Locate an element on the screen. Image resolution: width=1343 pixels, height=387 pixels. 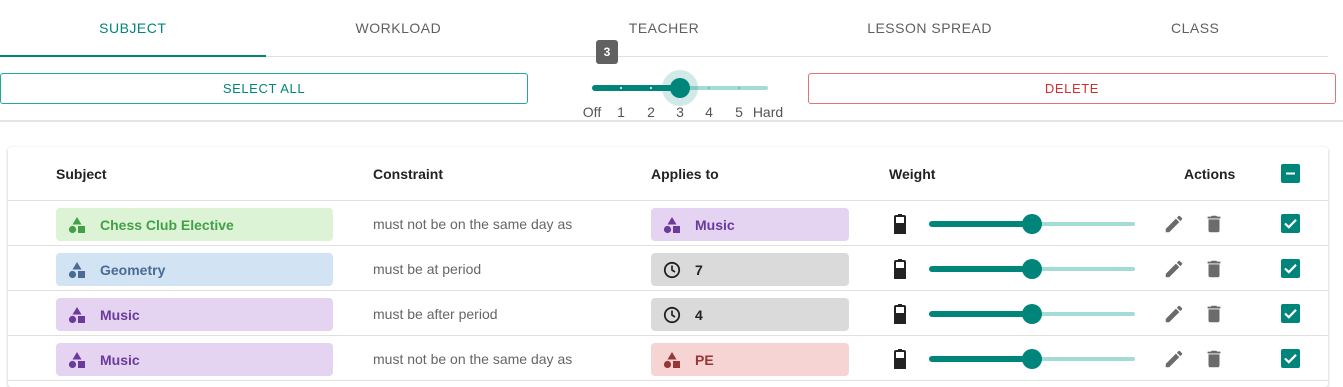
applies-to-chip-label: Music is located at coordinates (715, 224).